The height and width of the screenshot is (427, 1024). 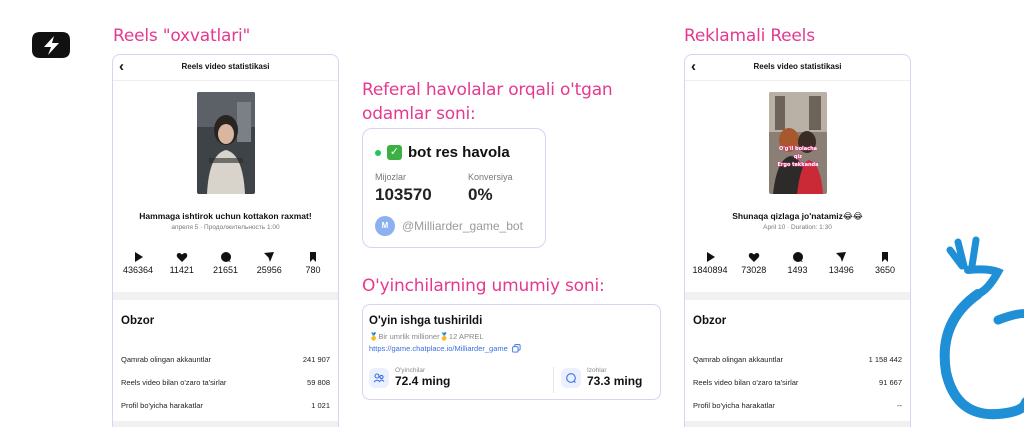 I want to click on row-value: 1 158 442, so click(x=885, y=359).